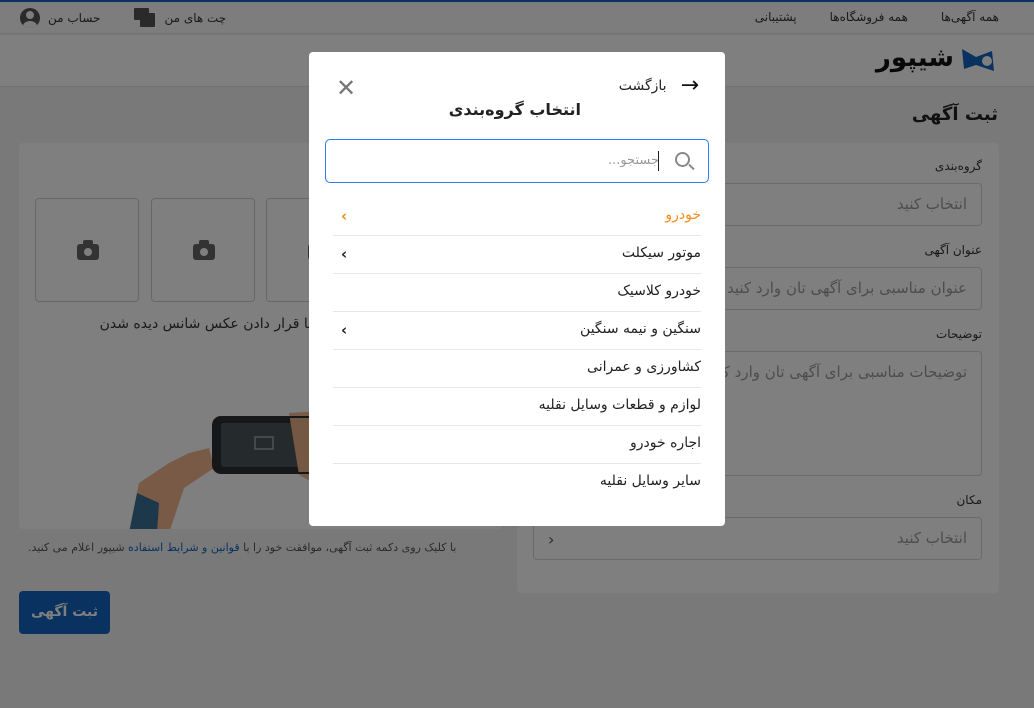 Image resolution: width=1034 pixels, height=708 pixels. Describe the element at coordinates (650, 481) in the screenshot. I see `category-label: سایر وسایل نقلیه` at that location.